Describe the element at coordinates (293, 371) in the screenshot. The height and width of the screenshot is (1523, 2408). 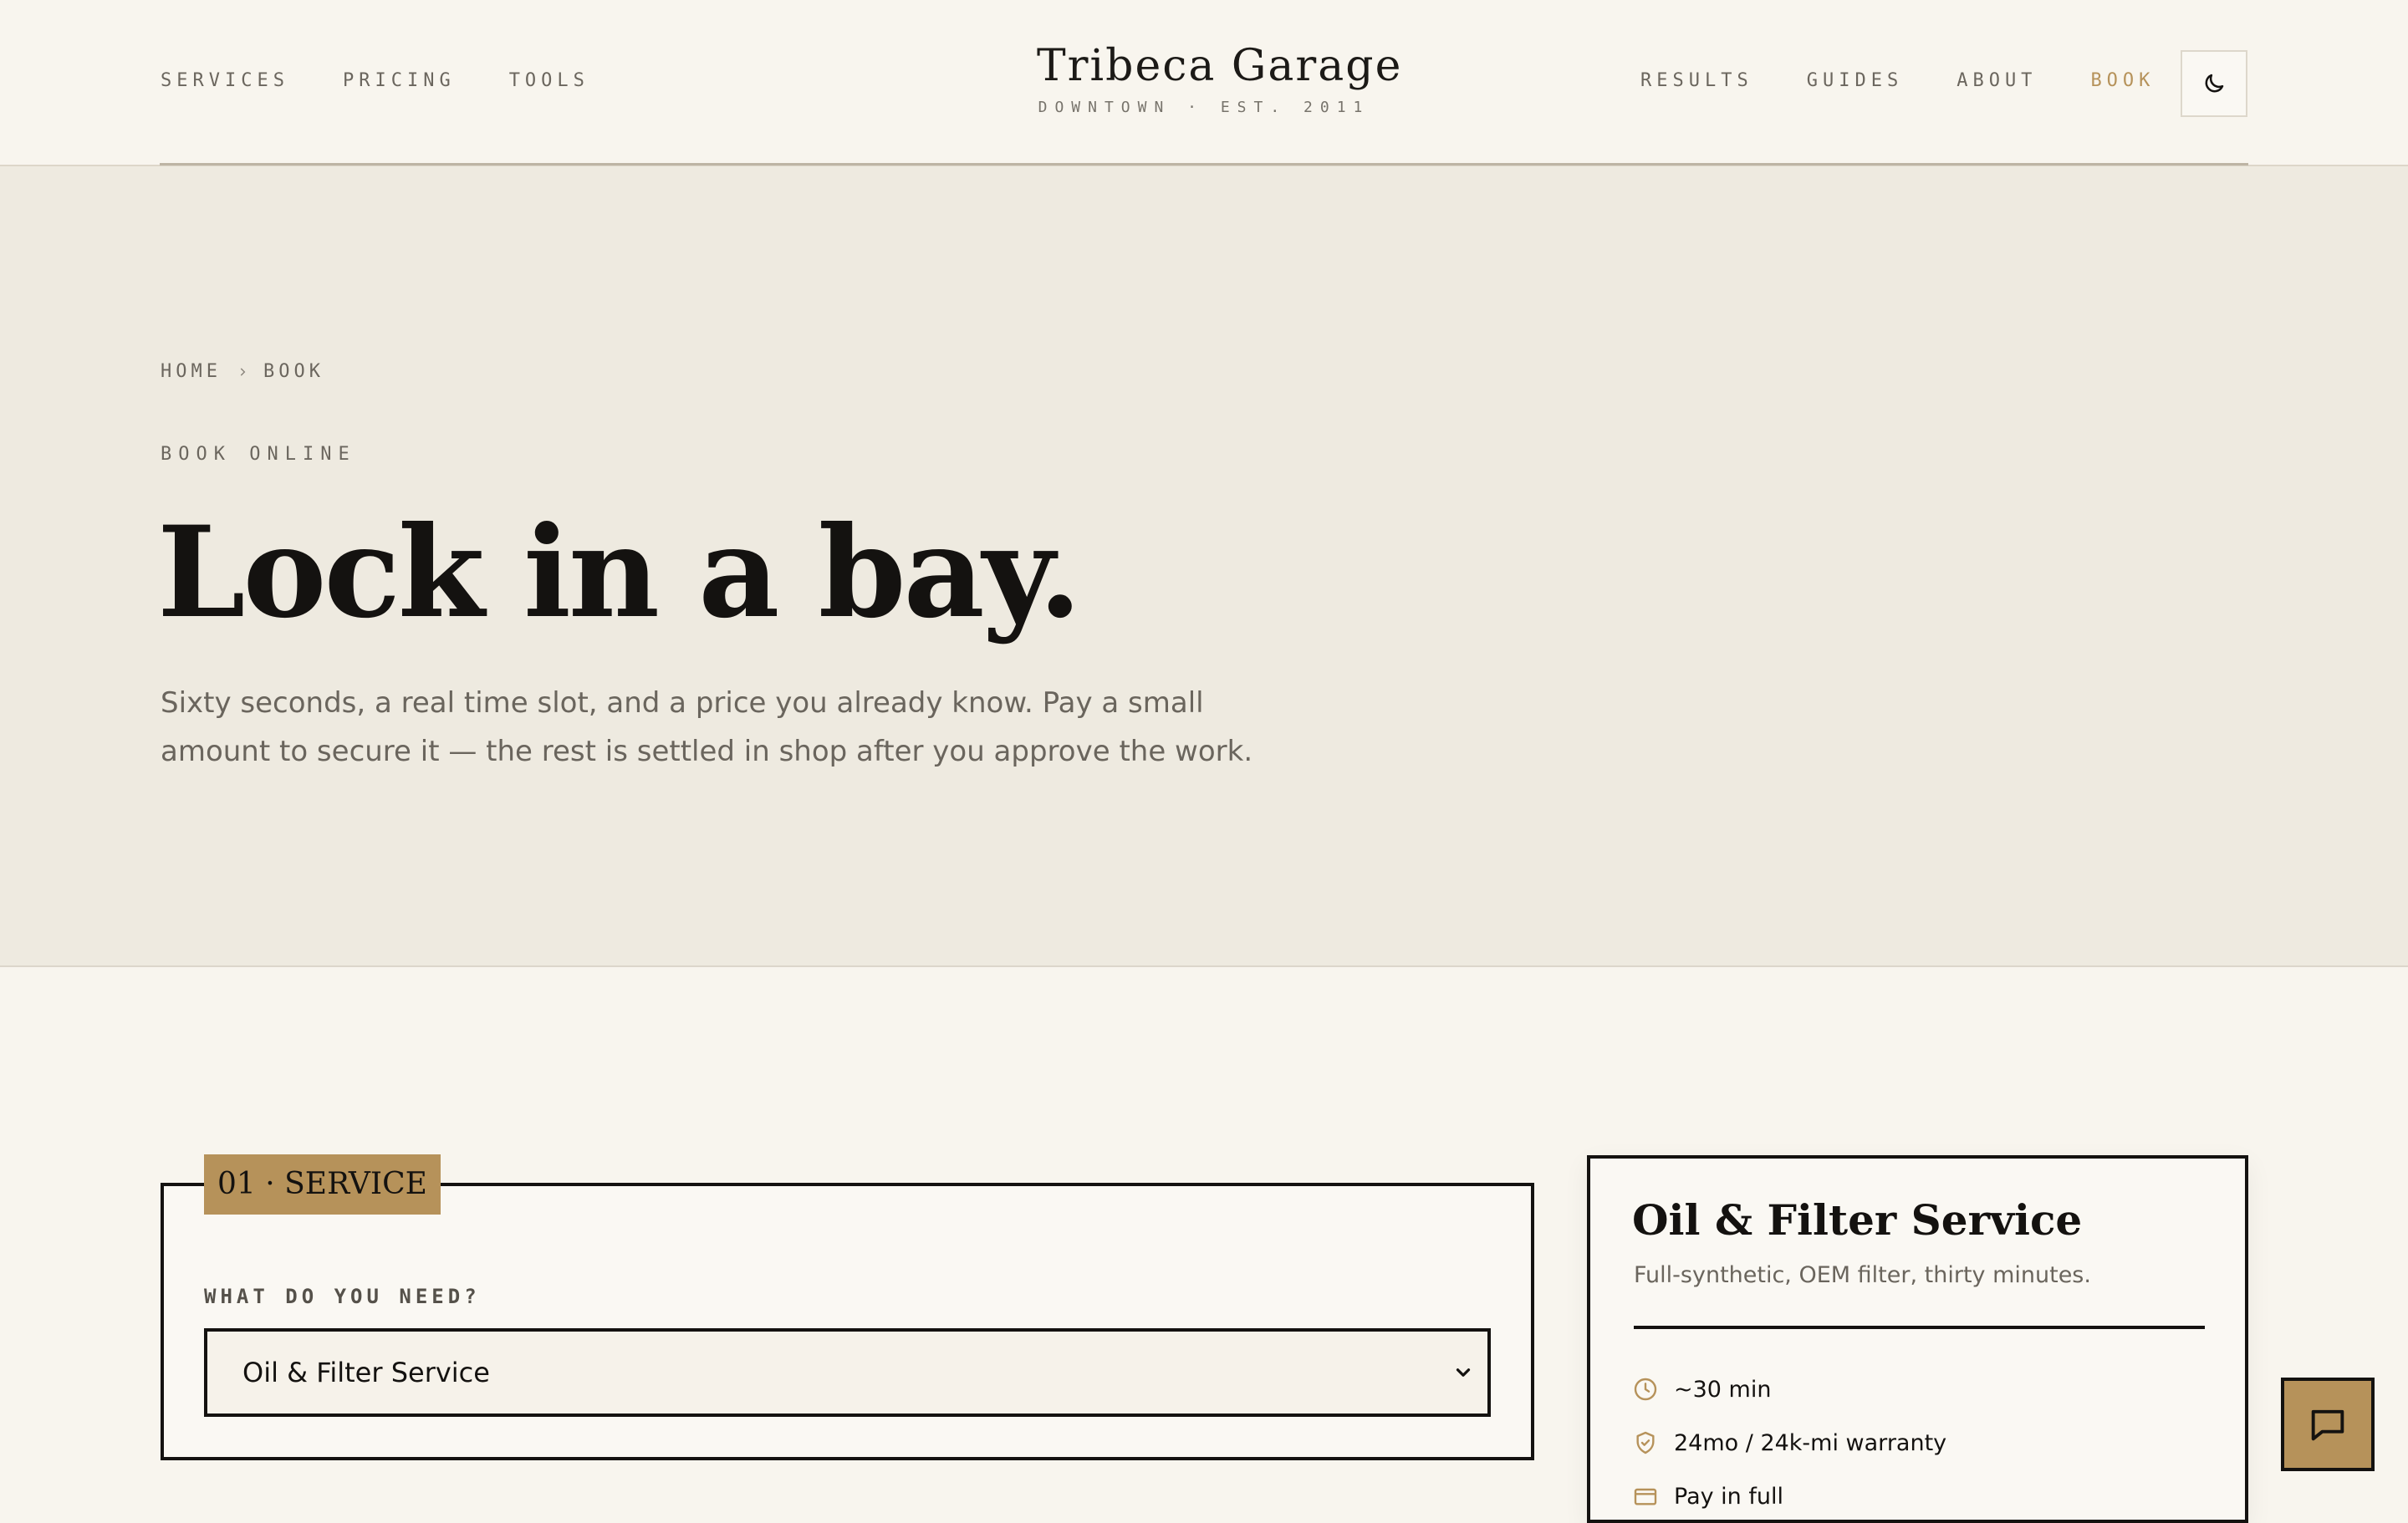
I see `breadcrumb-book: BOOK` at that location.